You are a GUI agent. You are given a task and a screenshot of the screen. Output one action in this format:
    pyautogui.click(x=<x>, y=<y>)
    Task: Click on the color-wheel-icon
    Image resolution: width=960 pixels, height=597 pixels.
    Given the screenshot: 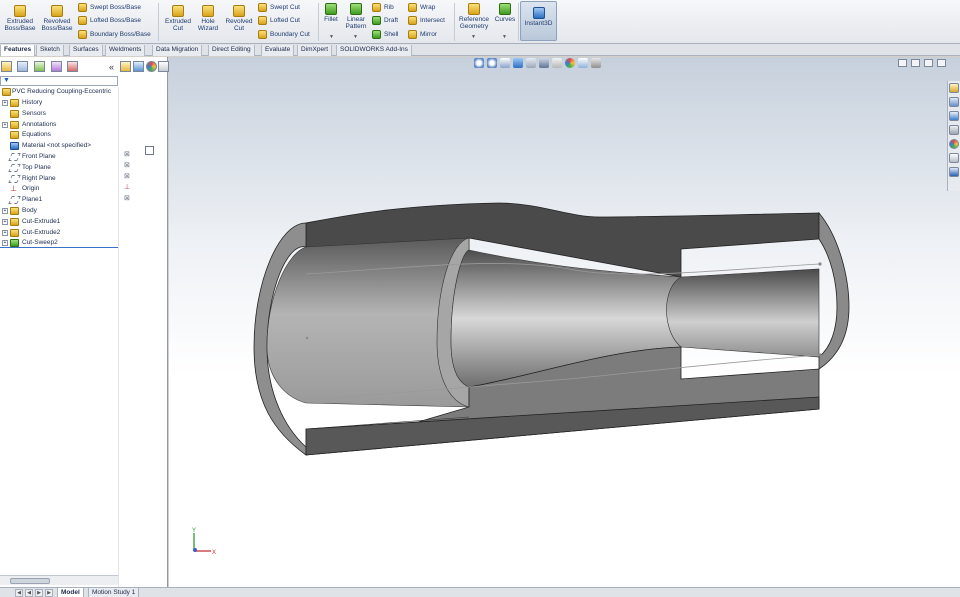 What is the action you would take?
    pyautogui.click(x=151, y=66)
    